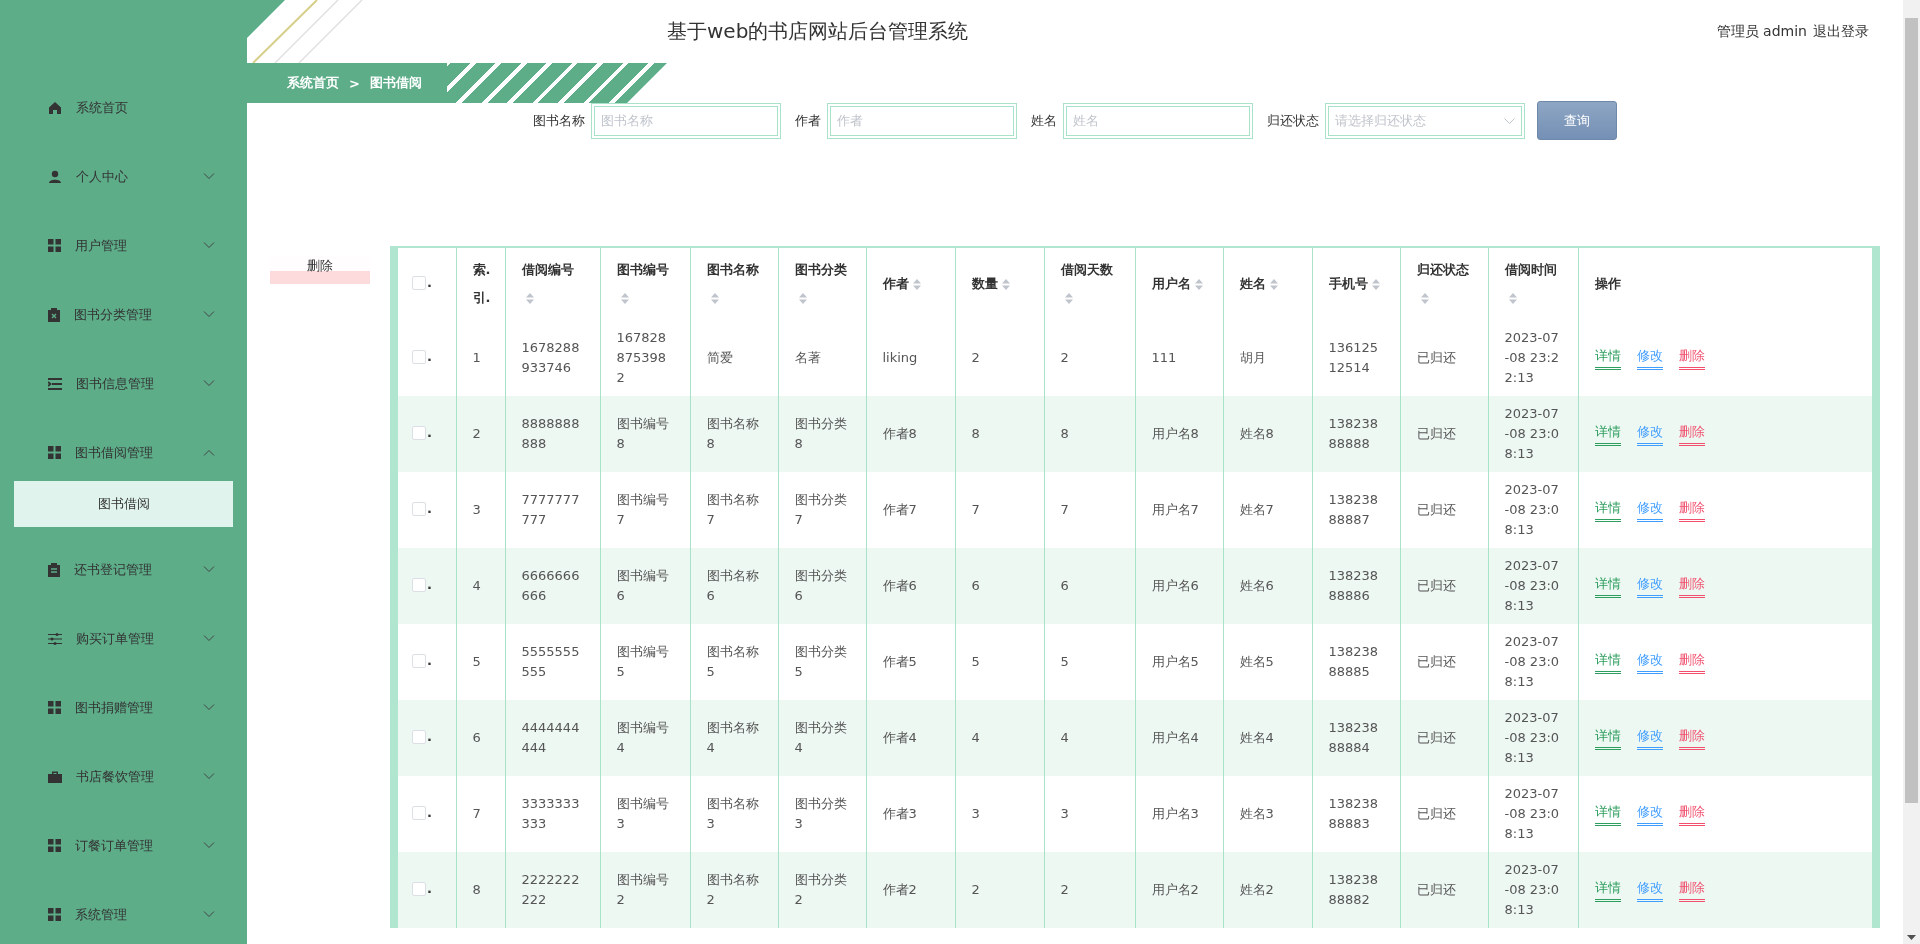  I want to click on column-header: 借阅编号, so click(552, 284).